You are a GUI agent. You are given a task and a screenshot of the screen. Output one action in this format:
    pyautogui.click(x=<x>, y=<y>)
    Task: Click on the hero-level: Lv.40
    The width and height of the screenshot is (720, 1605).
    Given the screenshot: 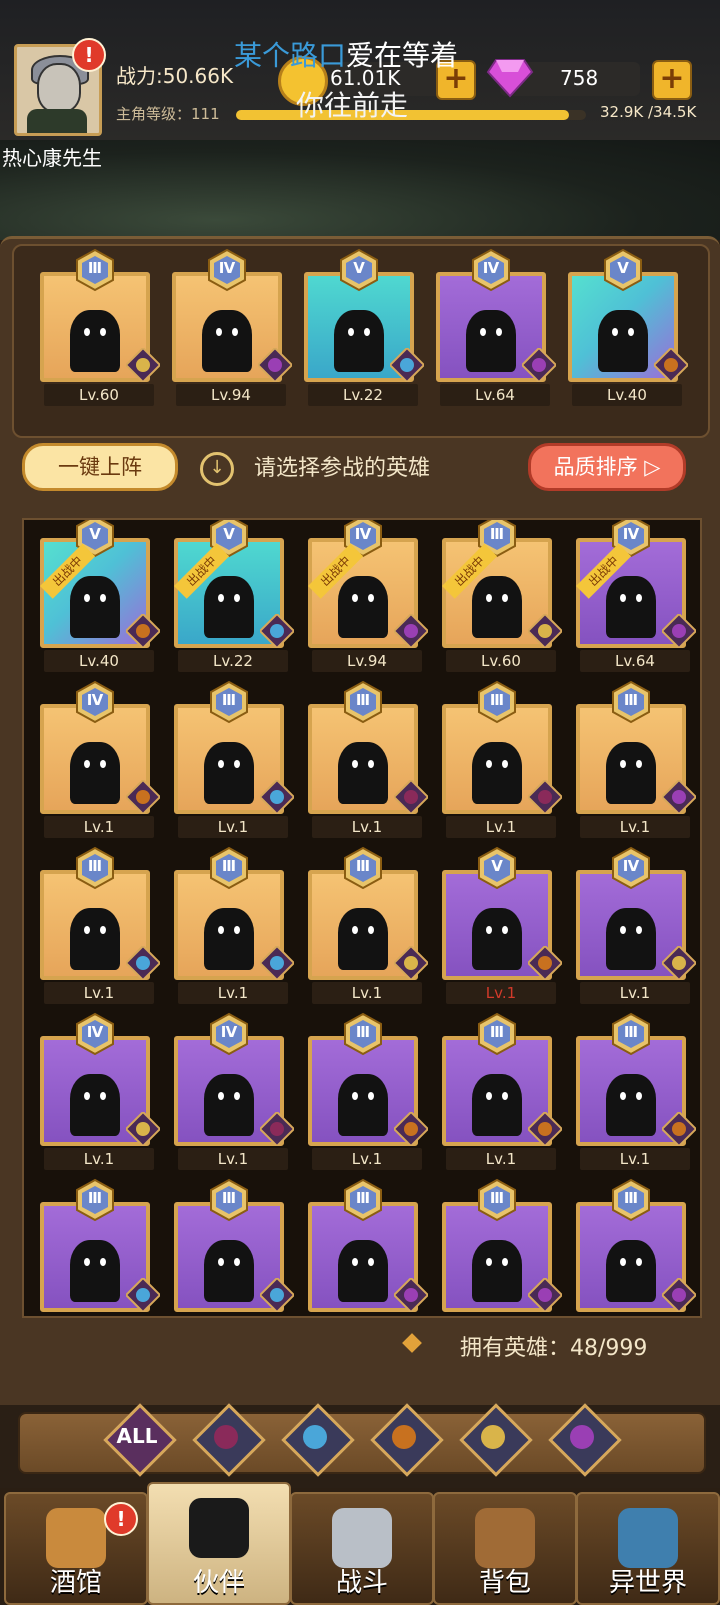 What is the action you would take?
    pyautogui.click(x=627, y=395)
    